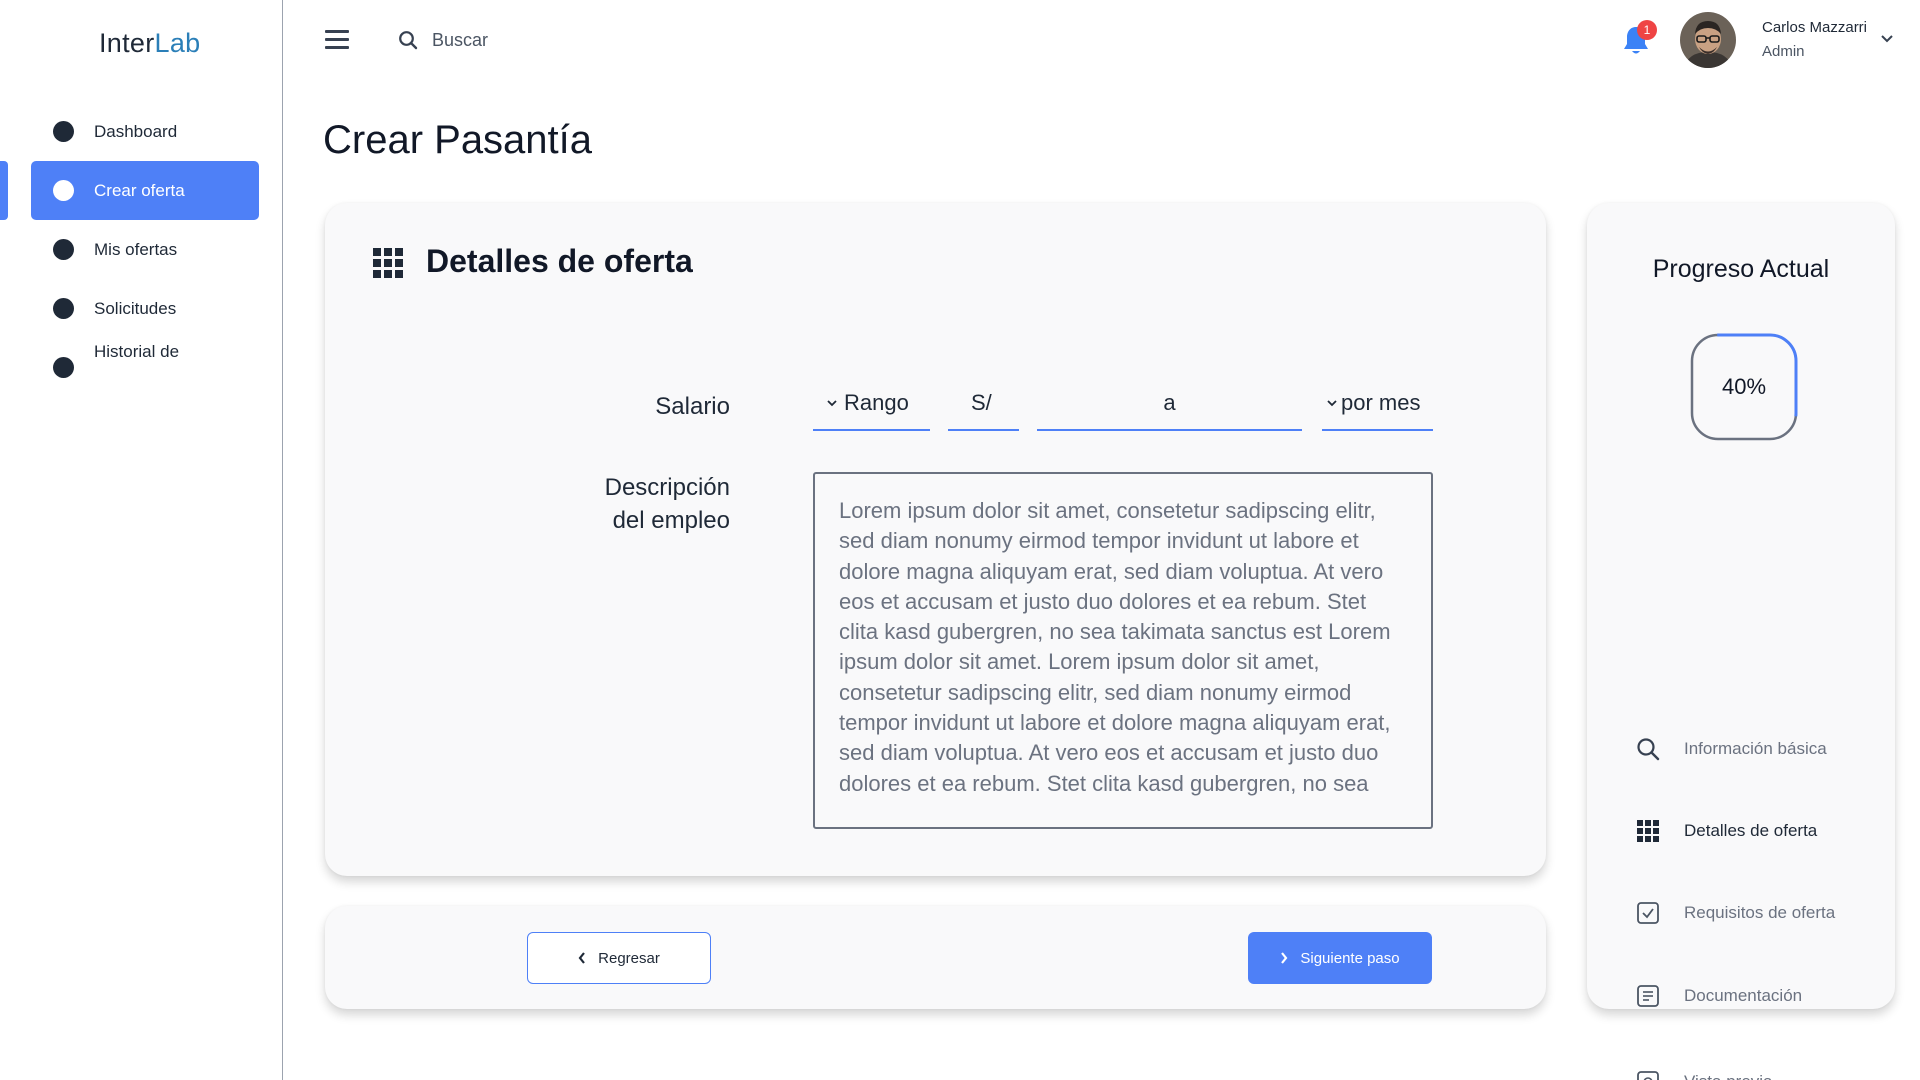 The width and height of the screenshot is (1920, 1080). I want to click on step-label: Requisitos de oferta, so click(1760, 912).